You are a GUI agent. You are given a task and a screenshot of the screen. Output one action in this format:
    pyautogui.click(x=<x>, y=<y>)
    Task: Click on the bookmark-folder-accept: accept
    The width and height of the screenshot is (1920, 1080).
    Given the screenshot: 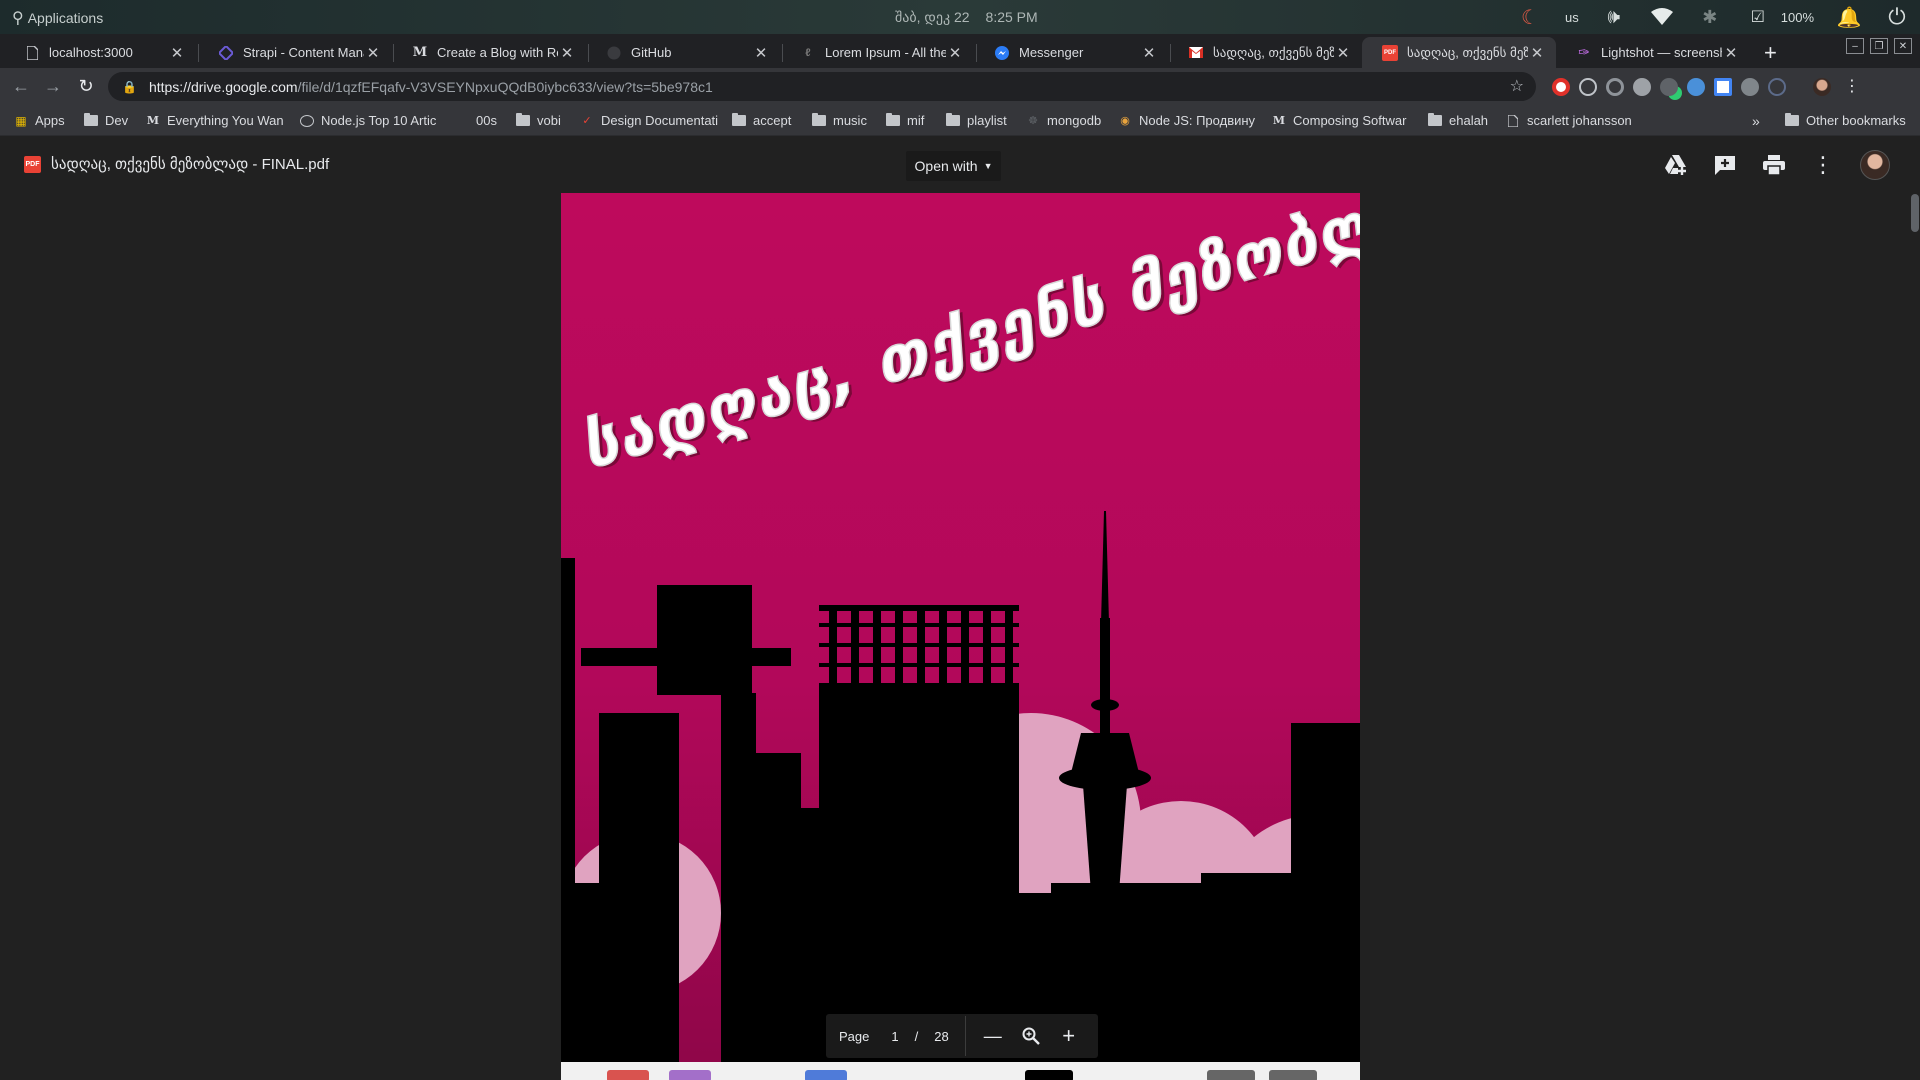 What is the action you would take?
    pyautogui.click(x=761, y=120)
    